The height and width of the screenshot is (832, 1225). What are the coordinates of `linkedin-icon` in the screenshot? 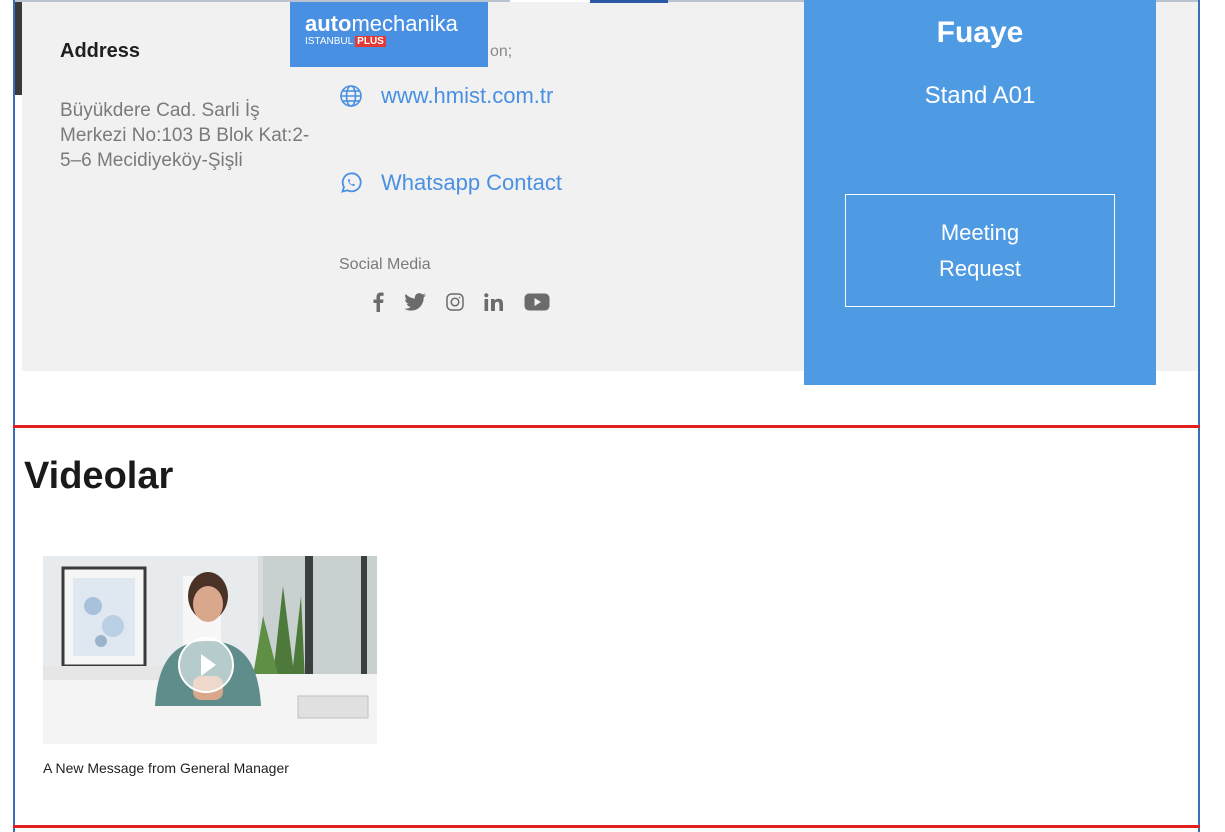 It's located at (494, 302).